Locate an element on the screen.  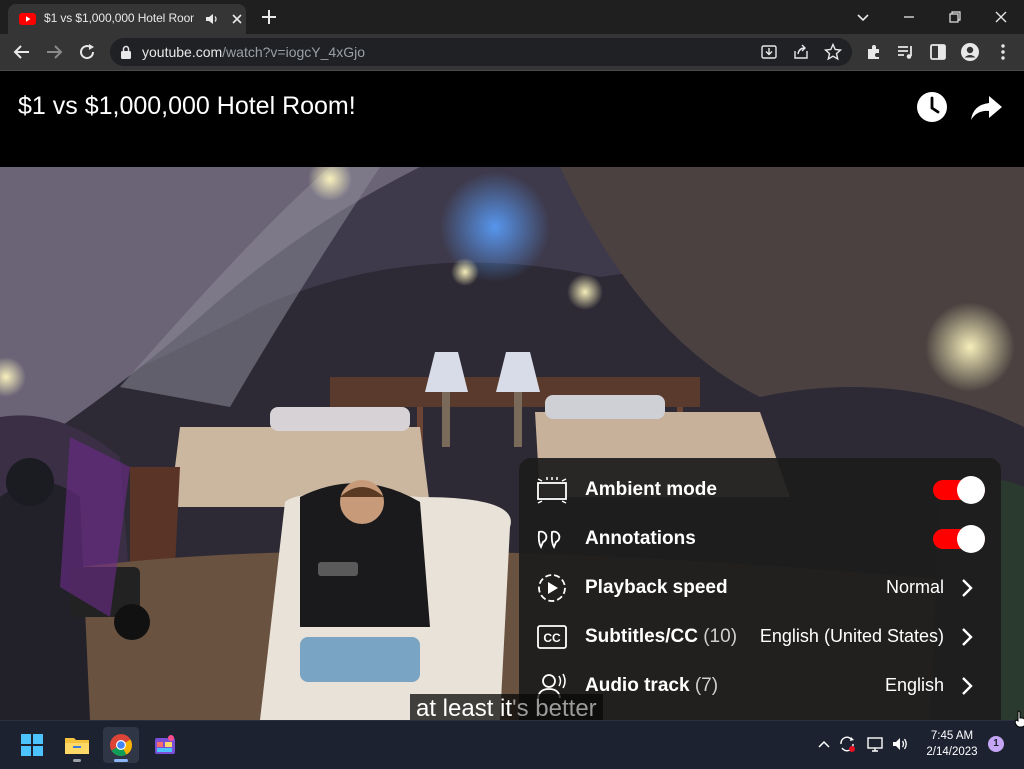
taskbar-chrome is located at coordinates (121, 745).